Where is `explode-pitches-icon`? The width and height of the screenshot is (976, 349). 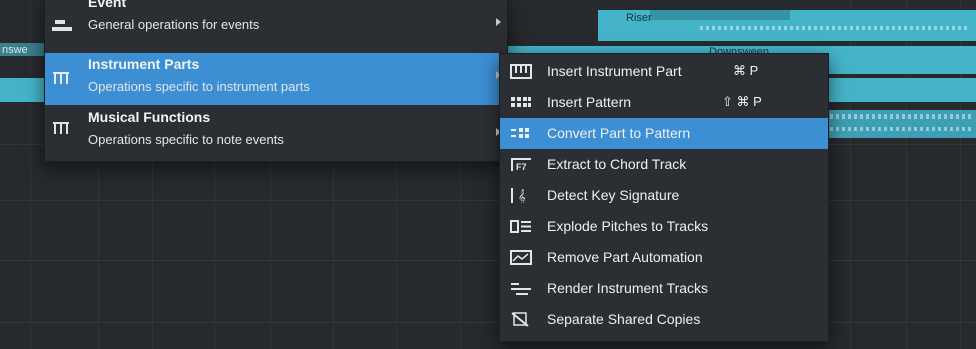 explode-pitches-icon is located at coordinates (520, 226).